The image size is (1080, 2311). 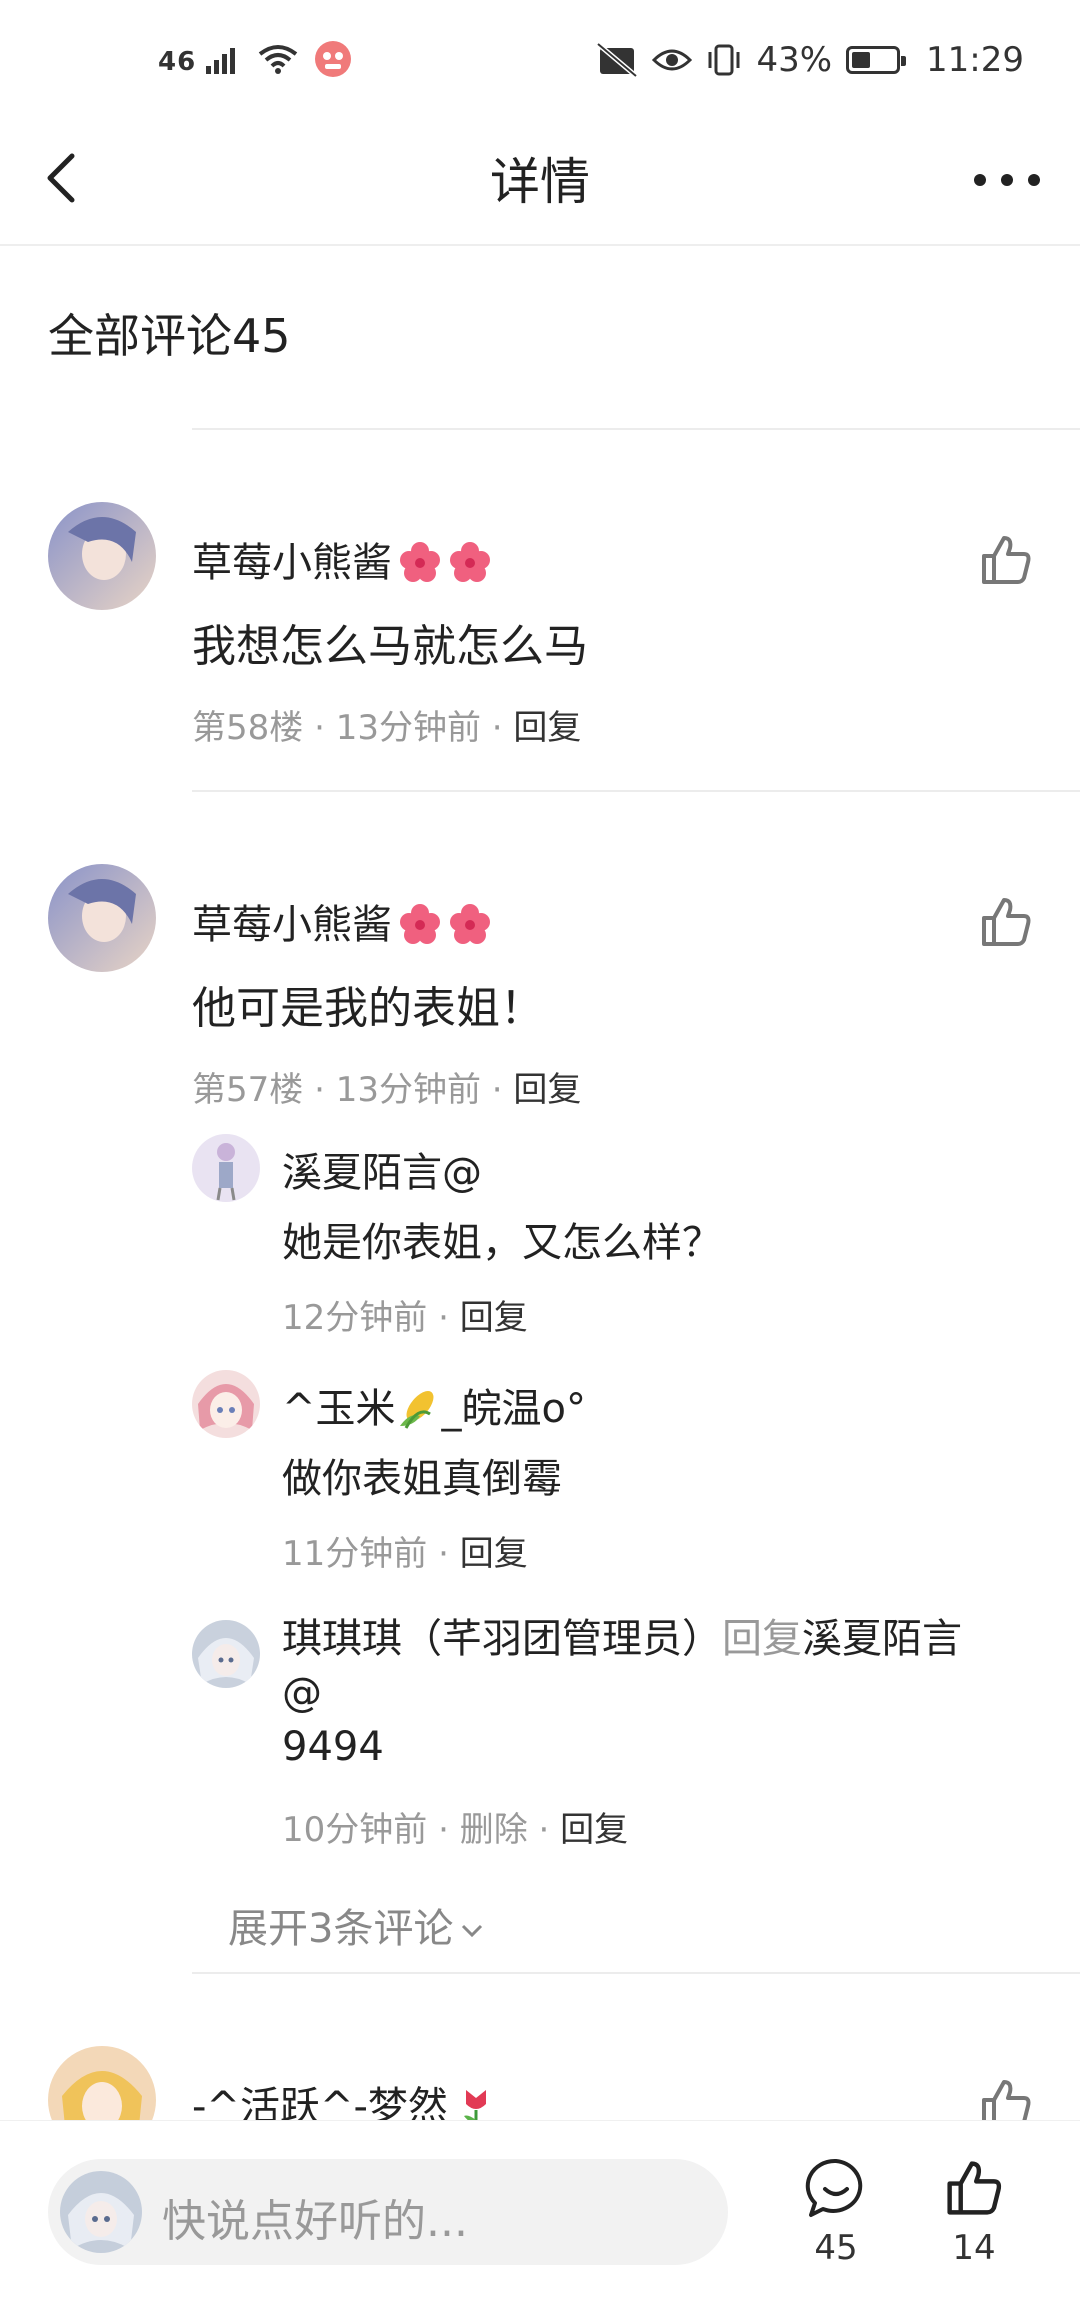 I want to click on comments-button: 45, so click(x=836, y=2212).